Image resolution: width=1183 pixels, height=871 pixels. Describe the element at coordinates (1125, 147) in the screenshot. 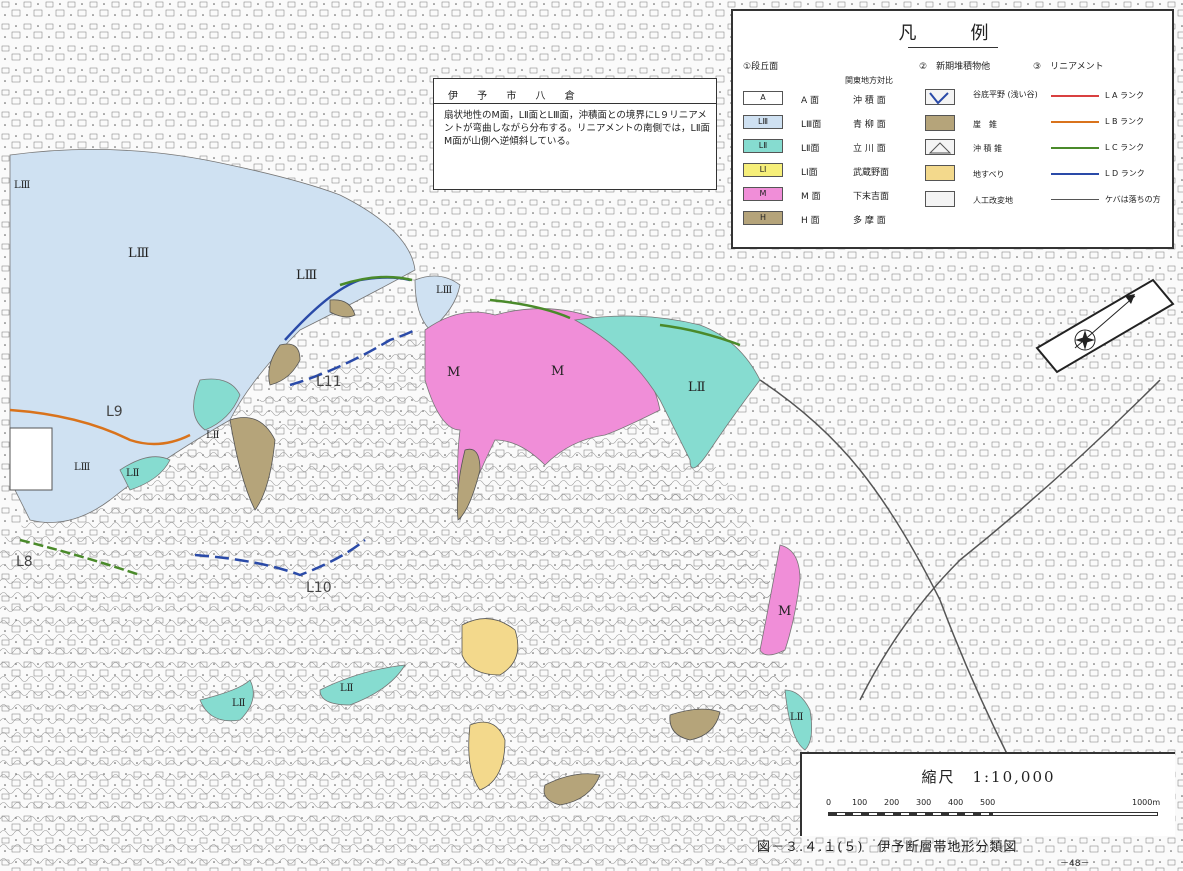

I see `lineament-c-label: L C ランク` at that location.